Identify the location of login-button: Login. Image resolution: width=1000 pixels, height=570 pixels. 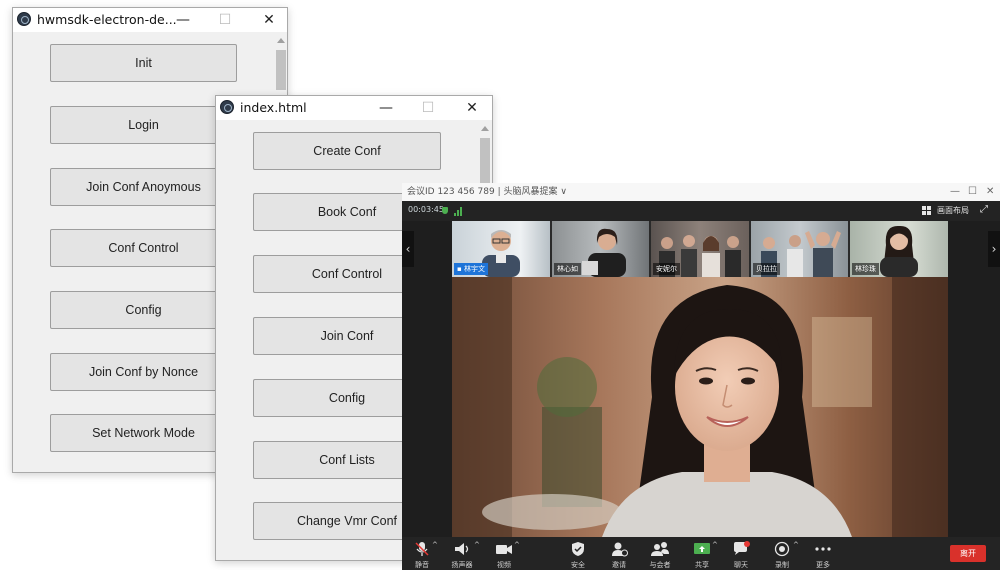
(143, 125).